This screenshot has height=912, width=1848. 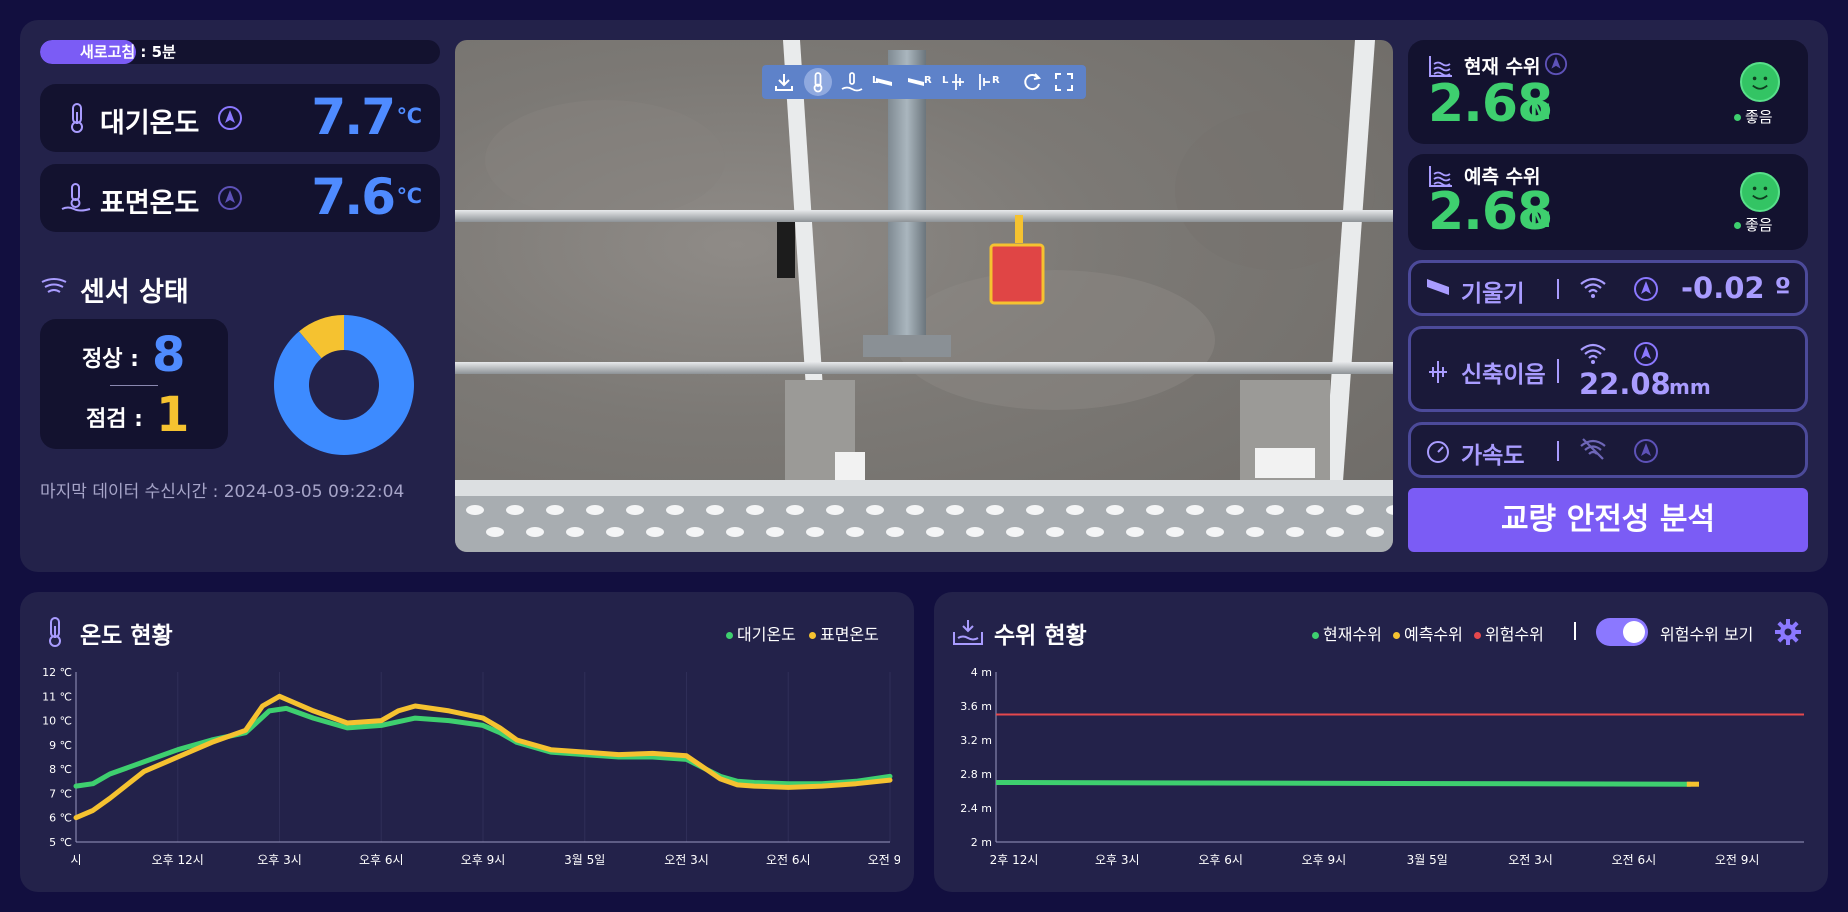 I want to click on legend-label: 예측수위, so click(x=1433, y=634).